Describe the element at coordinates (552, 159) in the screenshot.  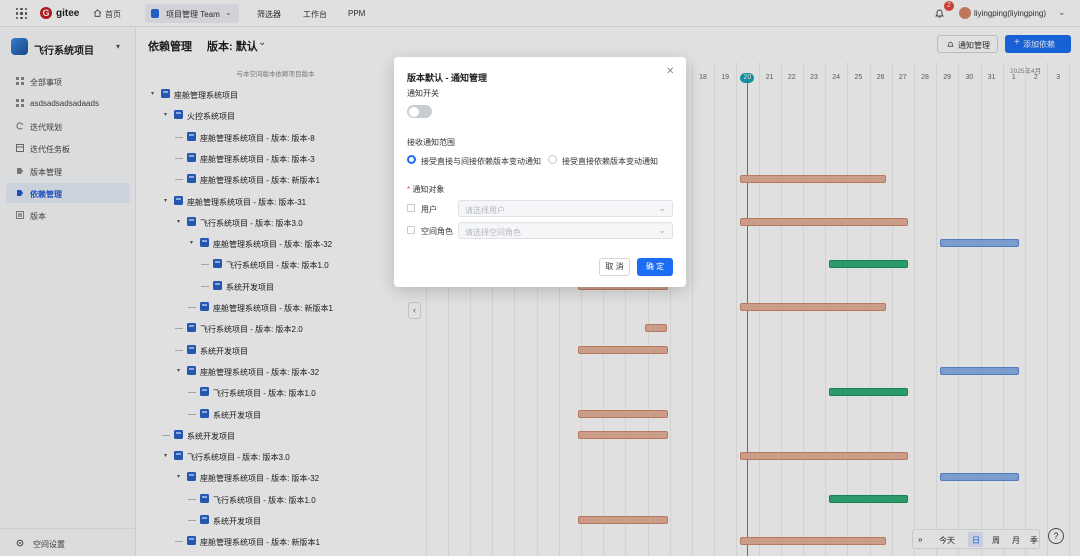
I see `scope-radio-direct` at that location.